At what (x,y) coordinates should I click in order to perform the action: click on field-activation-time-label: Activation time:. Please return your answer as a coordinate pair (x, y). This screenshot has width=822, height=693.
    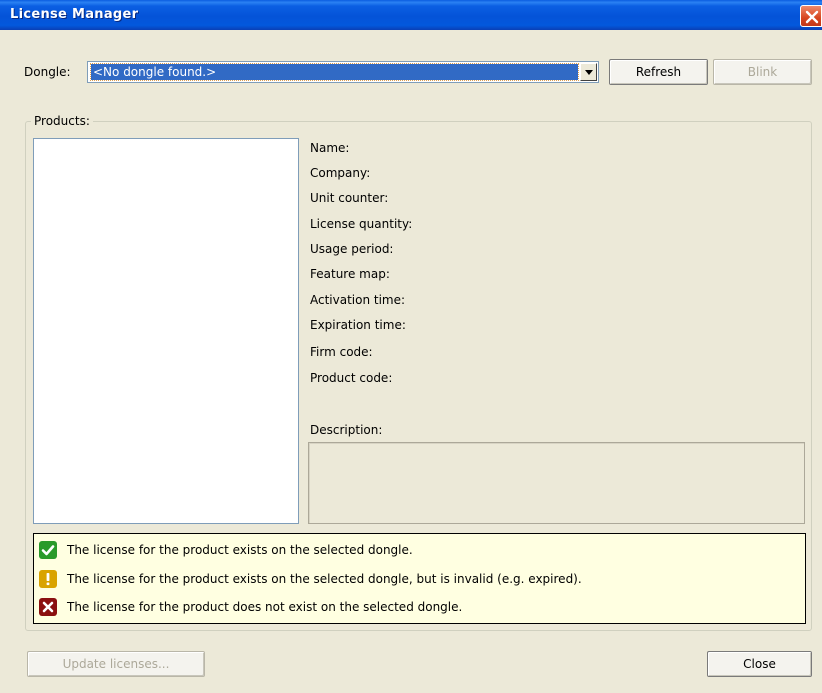
    Looking at the image, I should click on (358, 300).